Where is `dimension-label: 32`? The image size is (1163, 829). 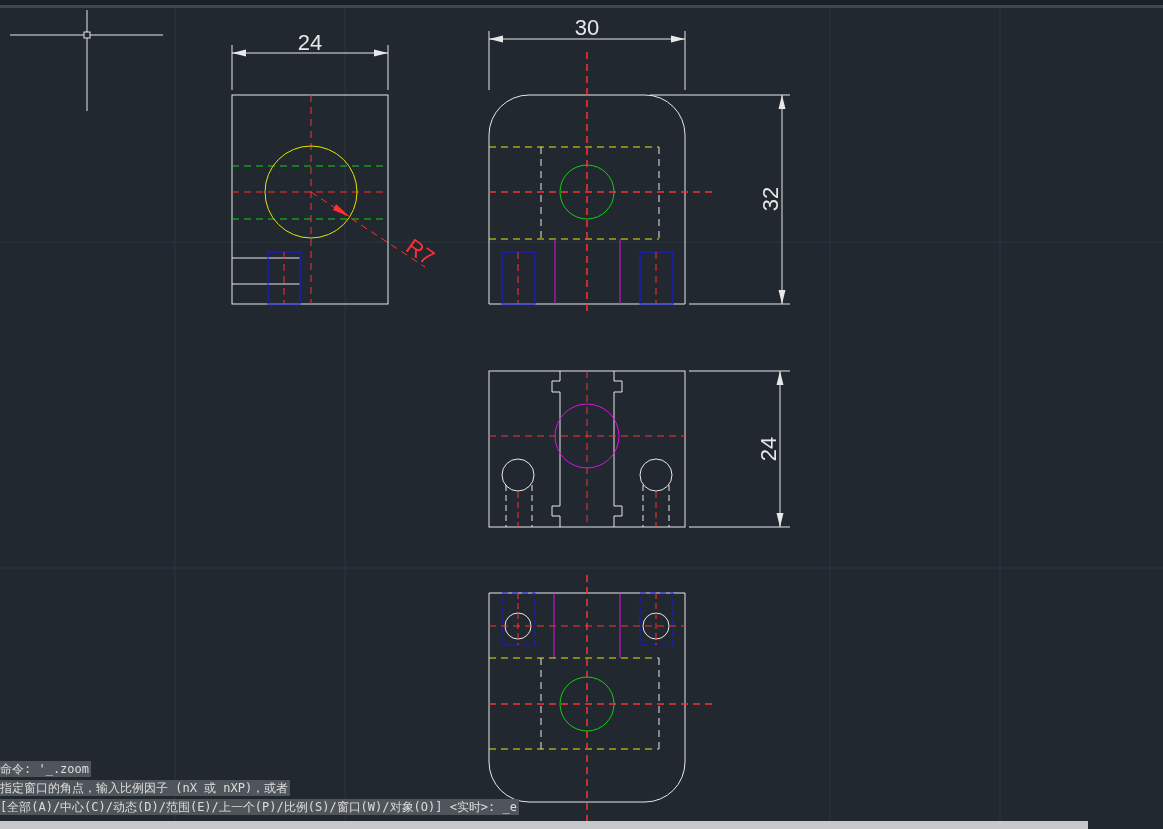
dimension-label: 32 is located at coordinates (770, 199).